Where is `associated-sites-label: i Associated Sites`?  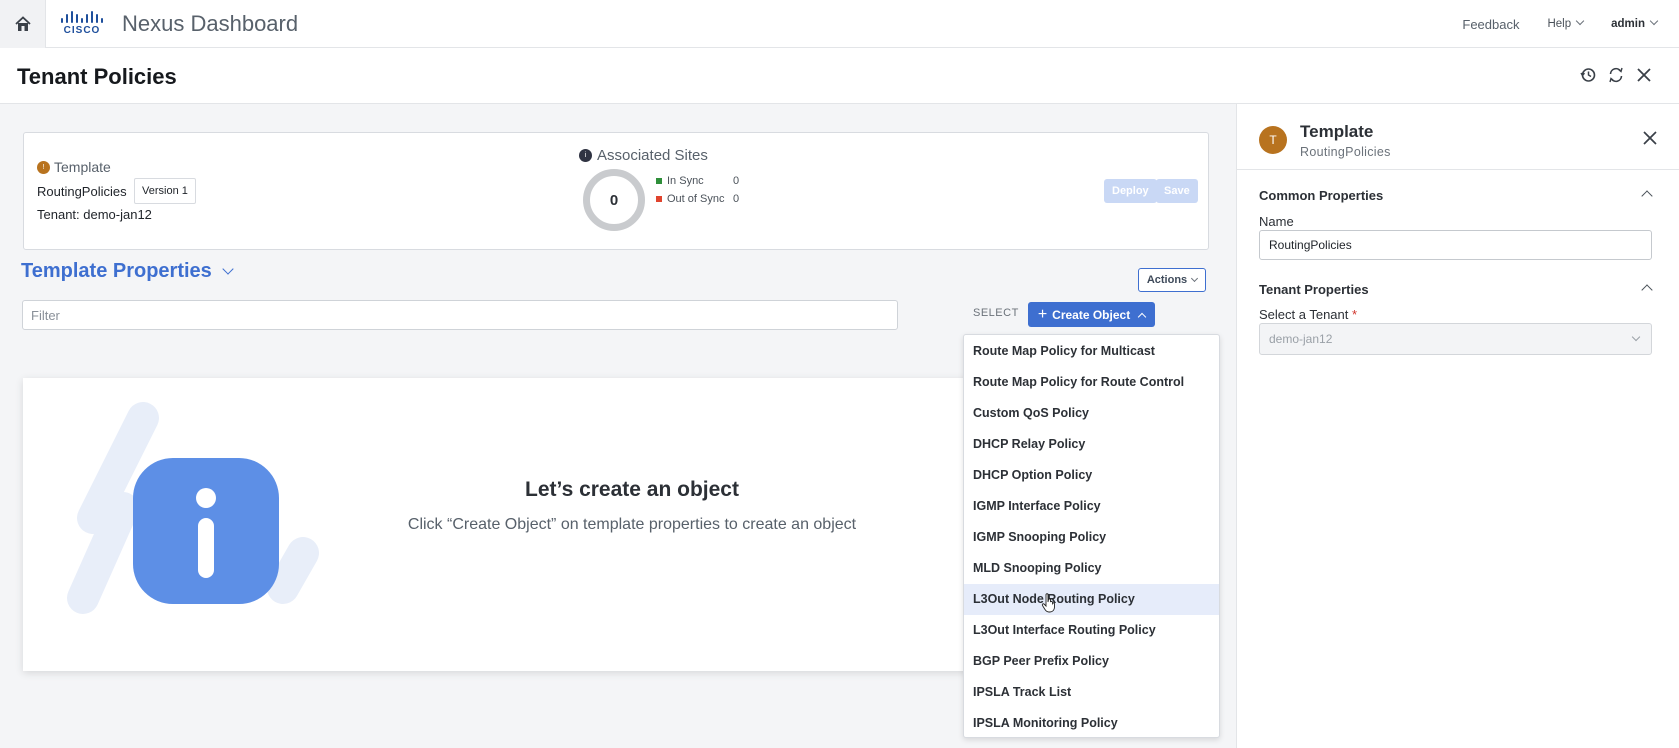
associated-sites-label: i Associated Sites is located at coordinates (643, 155).